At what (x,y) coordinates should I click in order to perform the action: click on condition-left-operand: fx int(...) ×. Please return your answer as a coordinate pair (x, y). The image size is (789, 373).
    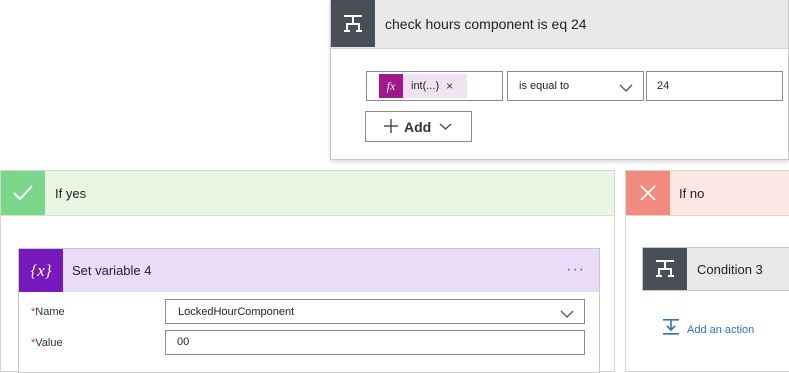
    Looking at the image, I should click on (434, 86).